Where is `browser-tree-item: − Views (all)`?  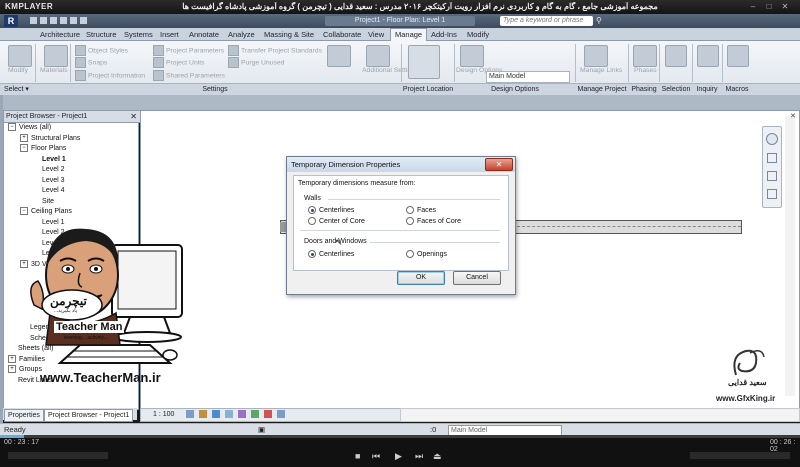
browser-tree-item: − Views (all) is located at coordinates (71, 128).